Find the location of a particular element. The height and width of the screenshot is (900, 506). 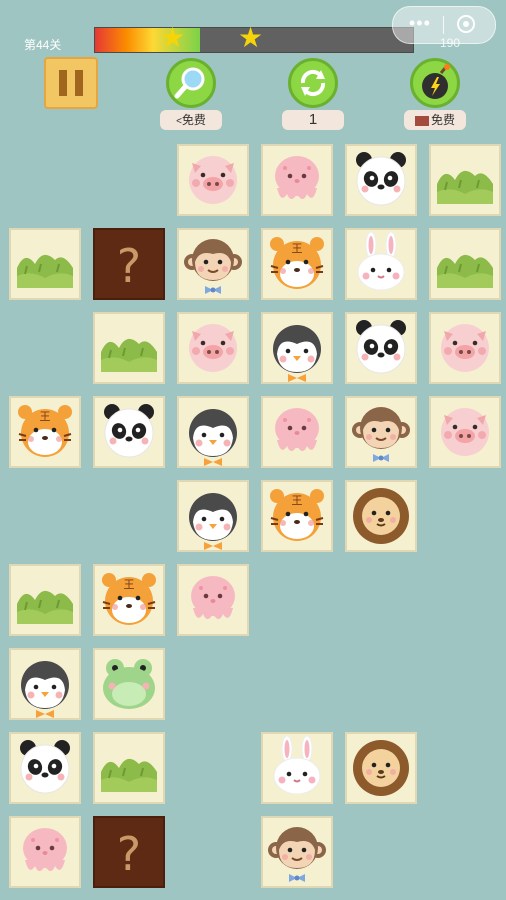

bomb-icon is located at coordinates (435, 83).